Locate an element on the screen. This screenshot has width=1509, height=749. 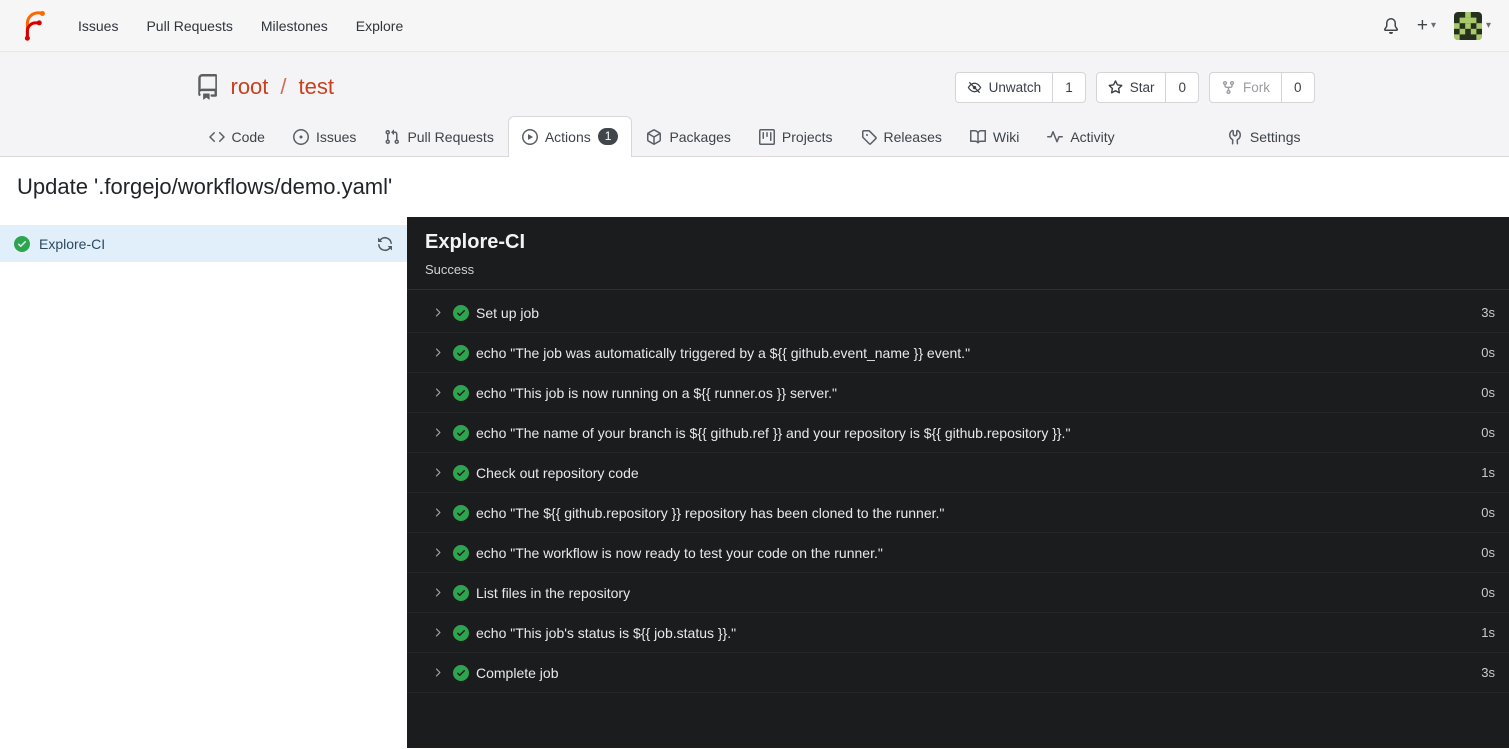
step-row: List files in the repository 0s is located at coordinates (958, 593).